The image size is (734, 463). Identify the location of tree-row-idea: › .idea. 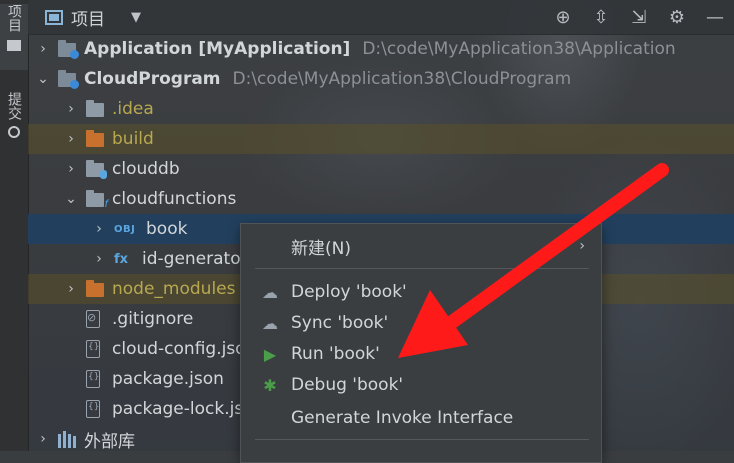
(381, 109).